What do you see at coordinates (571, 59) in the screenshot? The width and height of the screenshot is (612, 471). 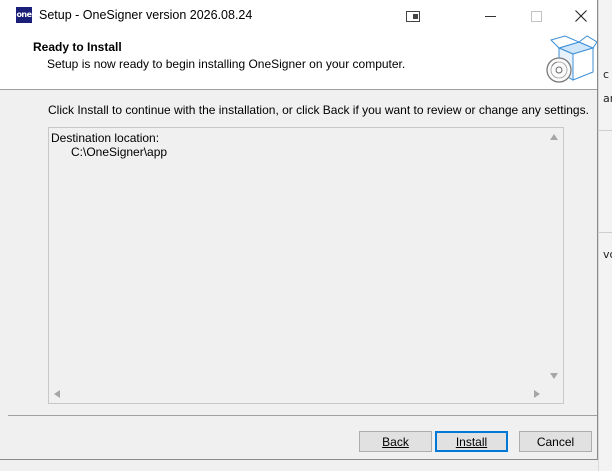 I see `installer-box-icon` at bounding box center [571, 59].